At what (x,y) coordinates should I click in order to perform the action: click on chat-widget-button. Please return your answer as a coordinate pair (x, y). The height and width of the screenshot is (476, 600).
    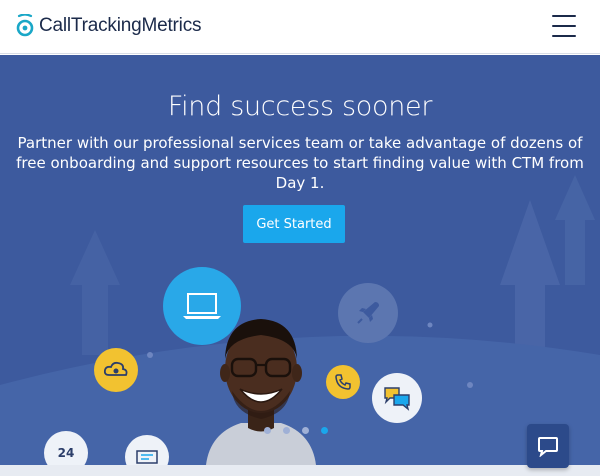
    Looking at the image, I should click on (548, 446).